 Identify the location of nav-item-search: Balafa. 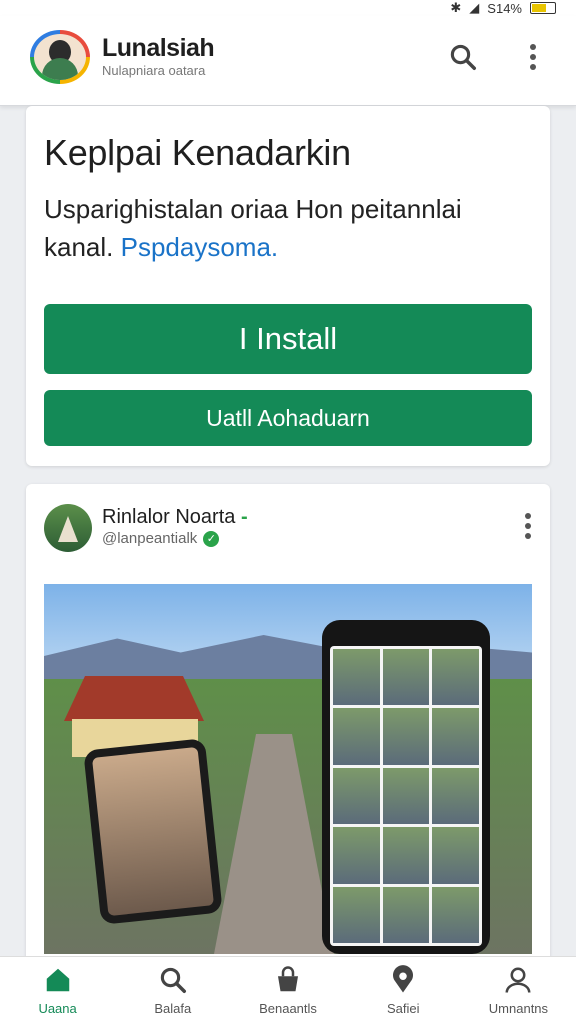
(172, 990).